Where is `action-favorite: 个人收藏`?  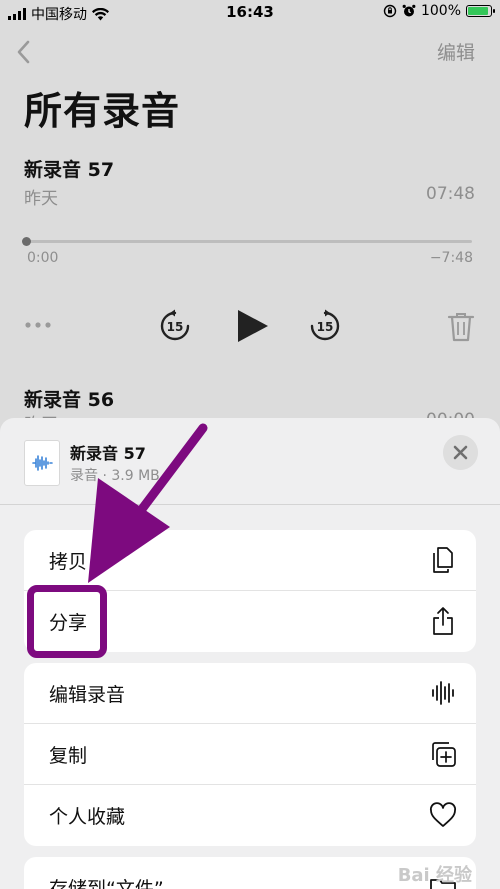
action-favorite: 个人收藏 is located at coordinates (250, 815).